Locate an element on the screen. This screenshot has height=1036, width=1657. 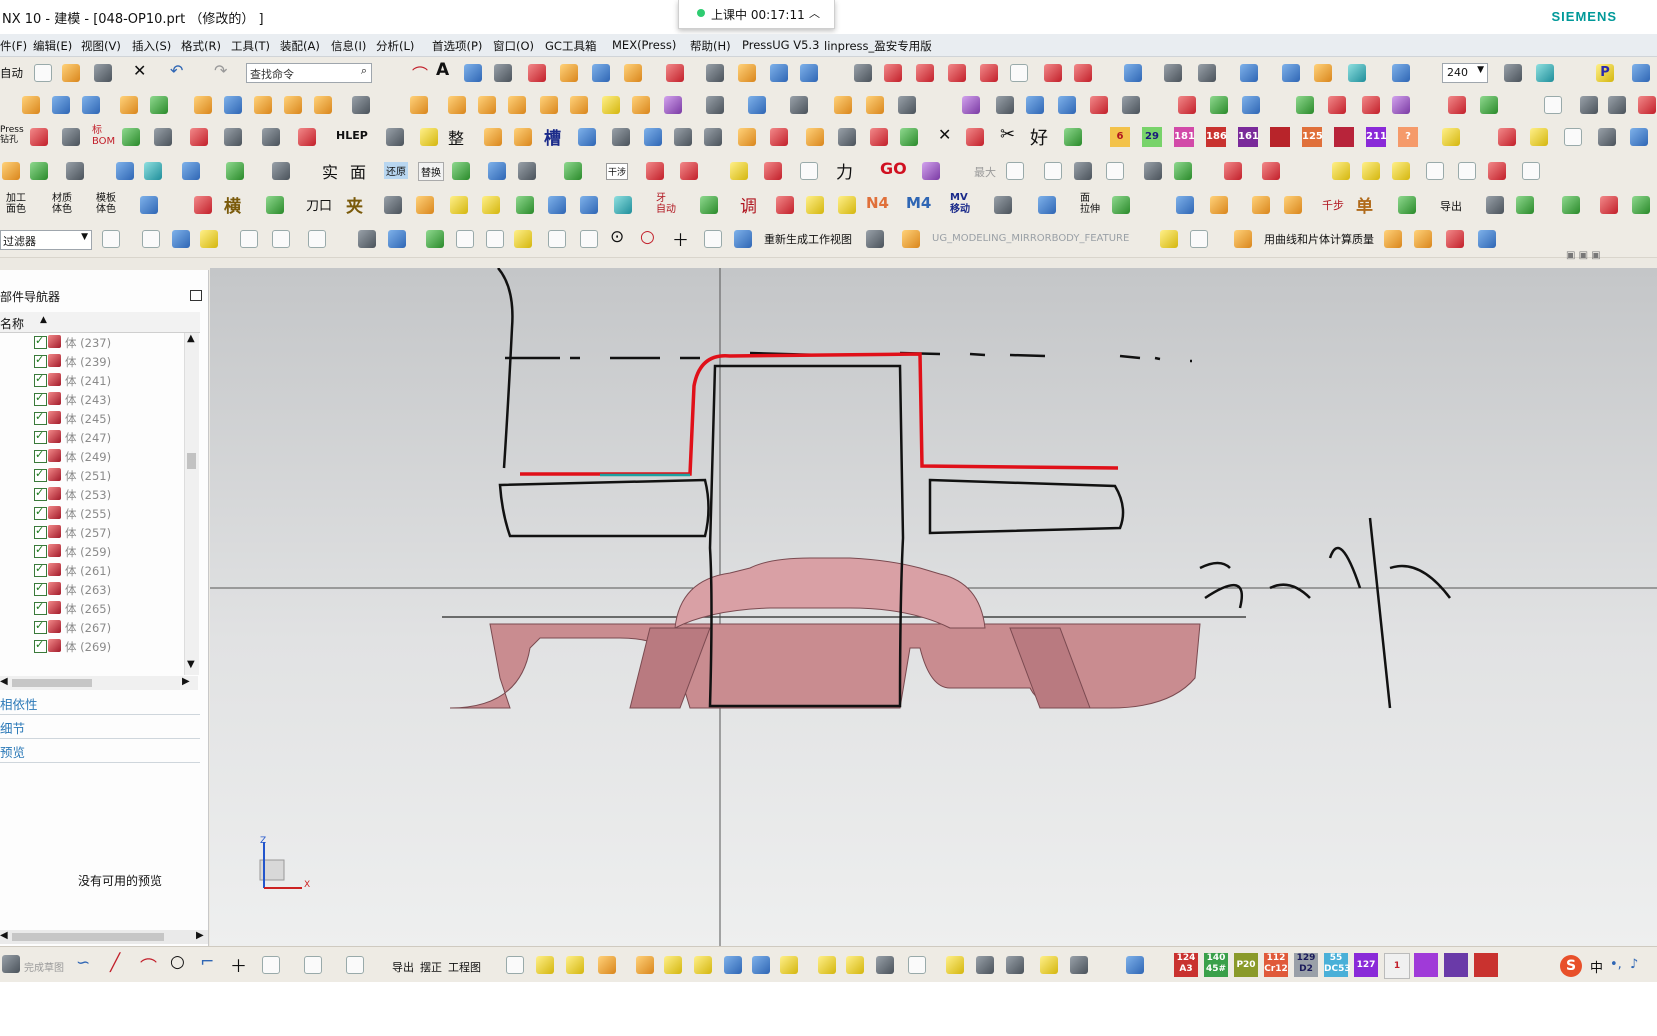
selection-box-icon is located at coordinates (317, 239).